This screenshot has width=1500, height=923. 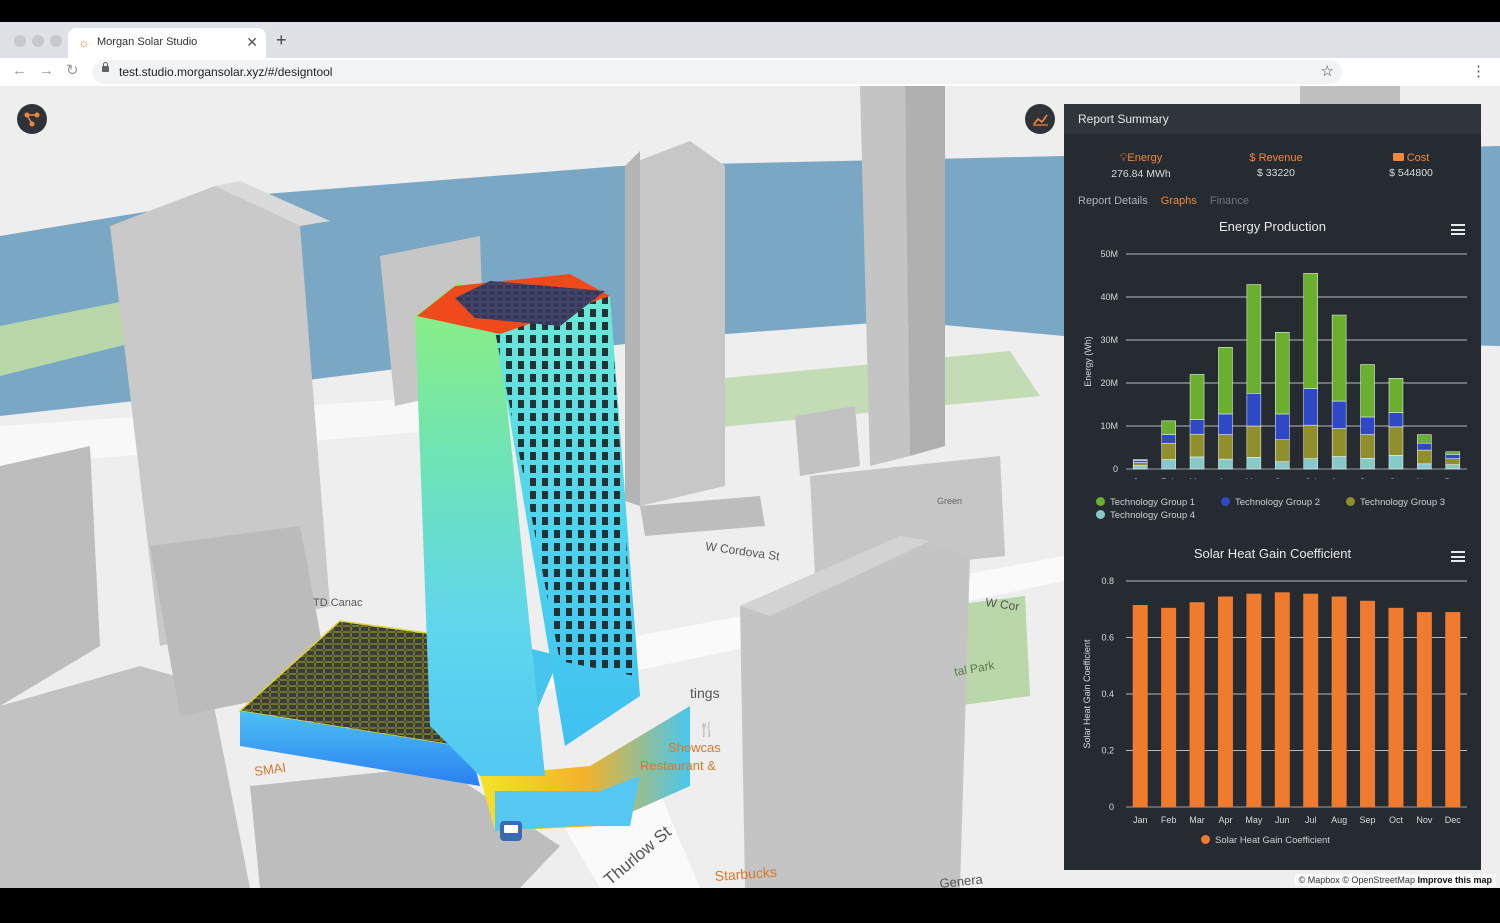 What do you see at coordinates (1278, 502) in the screenshot?
I see `legend-label: Technology Group 2` at bounding box center [1278, 502].